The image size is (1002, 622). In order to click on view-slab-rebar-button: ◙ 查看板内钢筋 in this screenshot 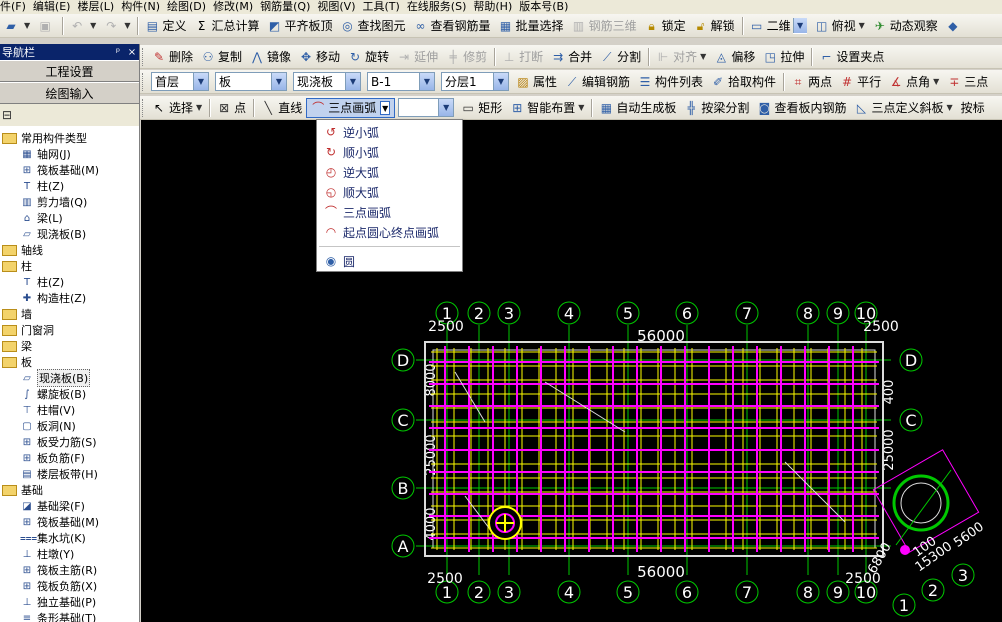, I will do `click(801, 108)`.